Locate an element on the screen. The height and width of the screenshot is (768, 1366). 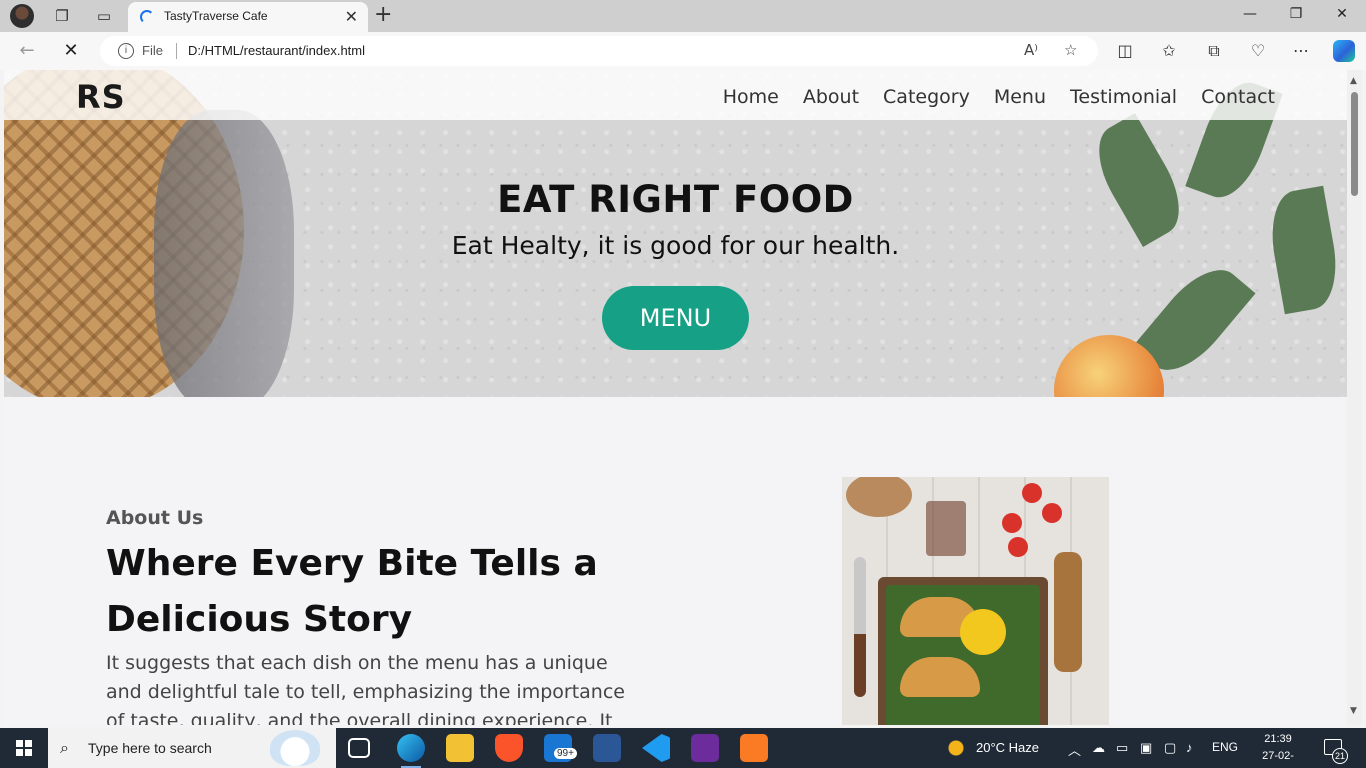
taskbar-search: ⌕ Type here to search is located at coordinates (192, 748).